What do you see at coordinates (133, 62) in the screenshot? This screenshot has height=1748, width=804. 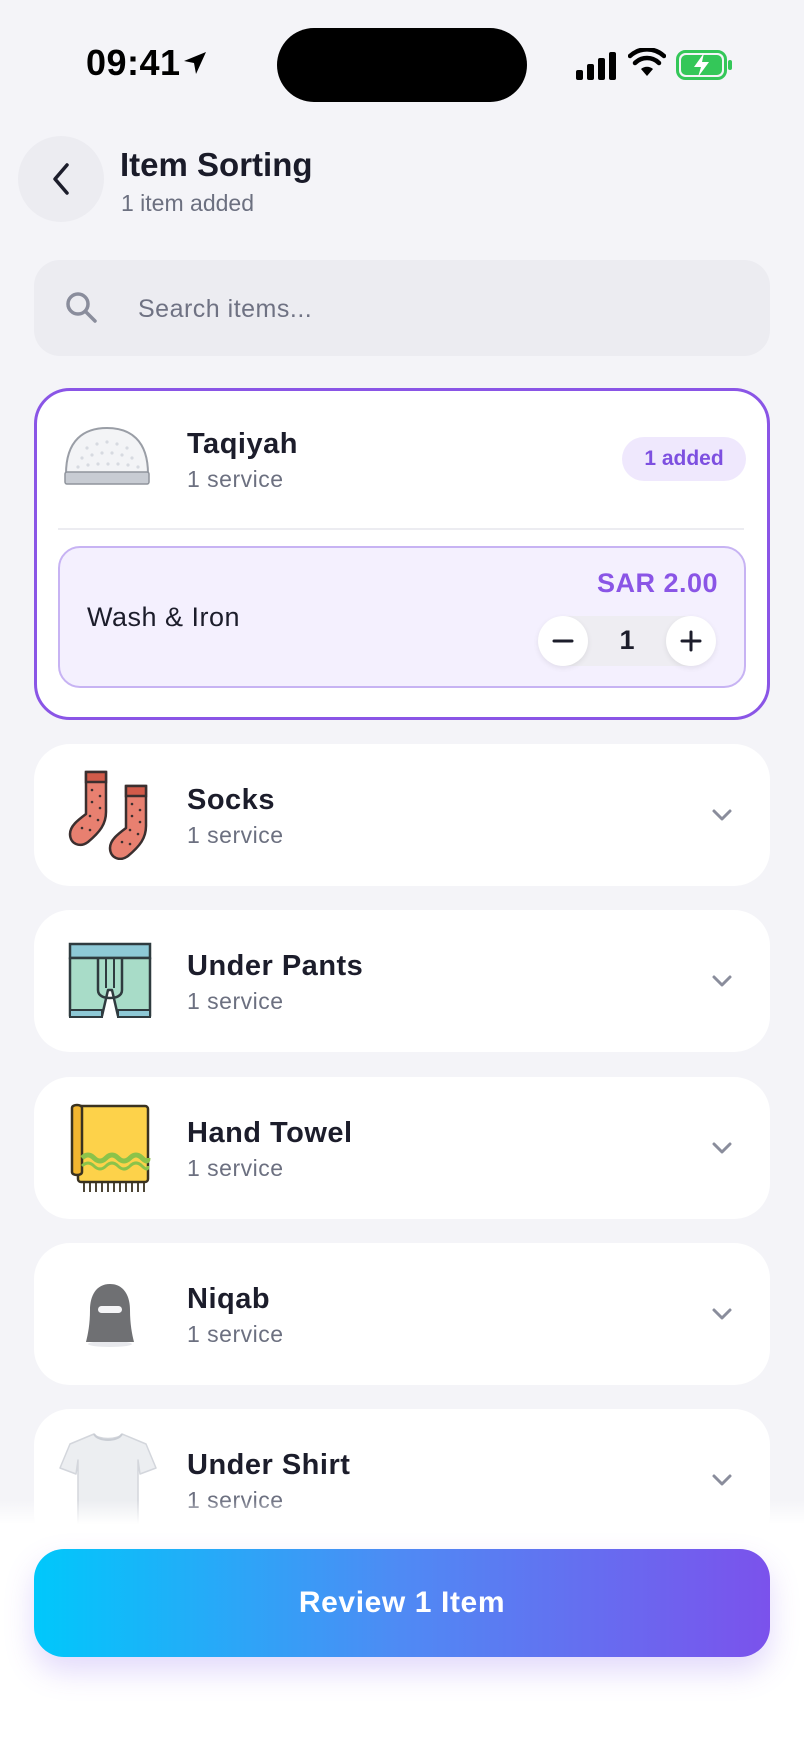 I see `status-time: 09:41` at bounding box center [133, 62].